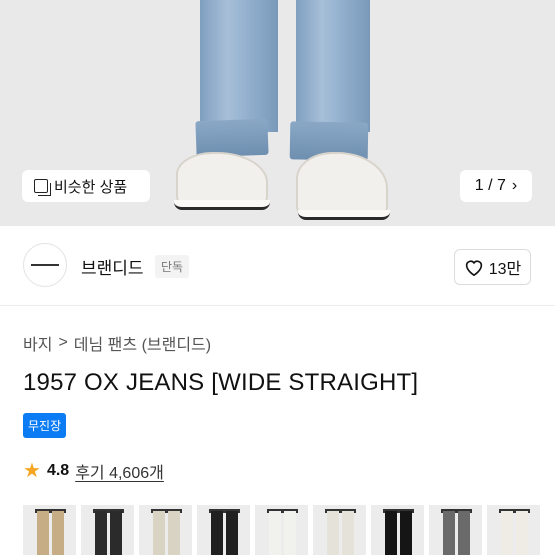  What do you see at coordinates (277, 266) in the screenshot?
I see `brand-row: 브랜디드 단독 13만` at bounding box center [277, 266].